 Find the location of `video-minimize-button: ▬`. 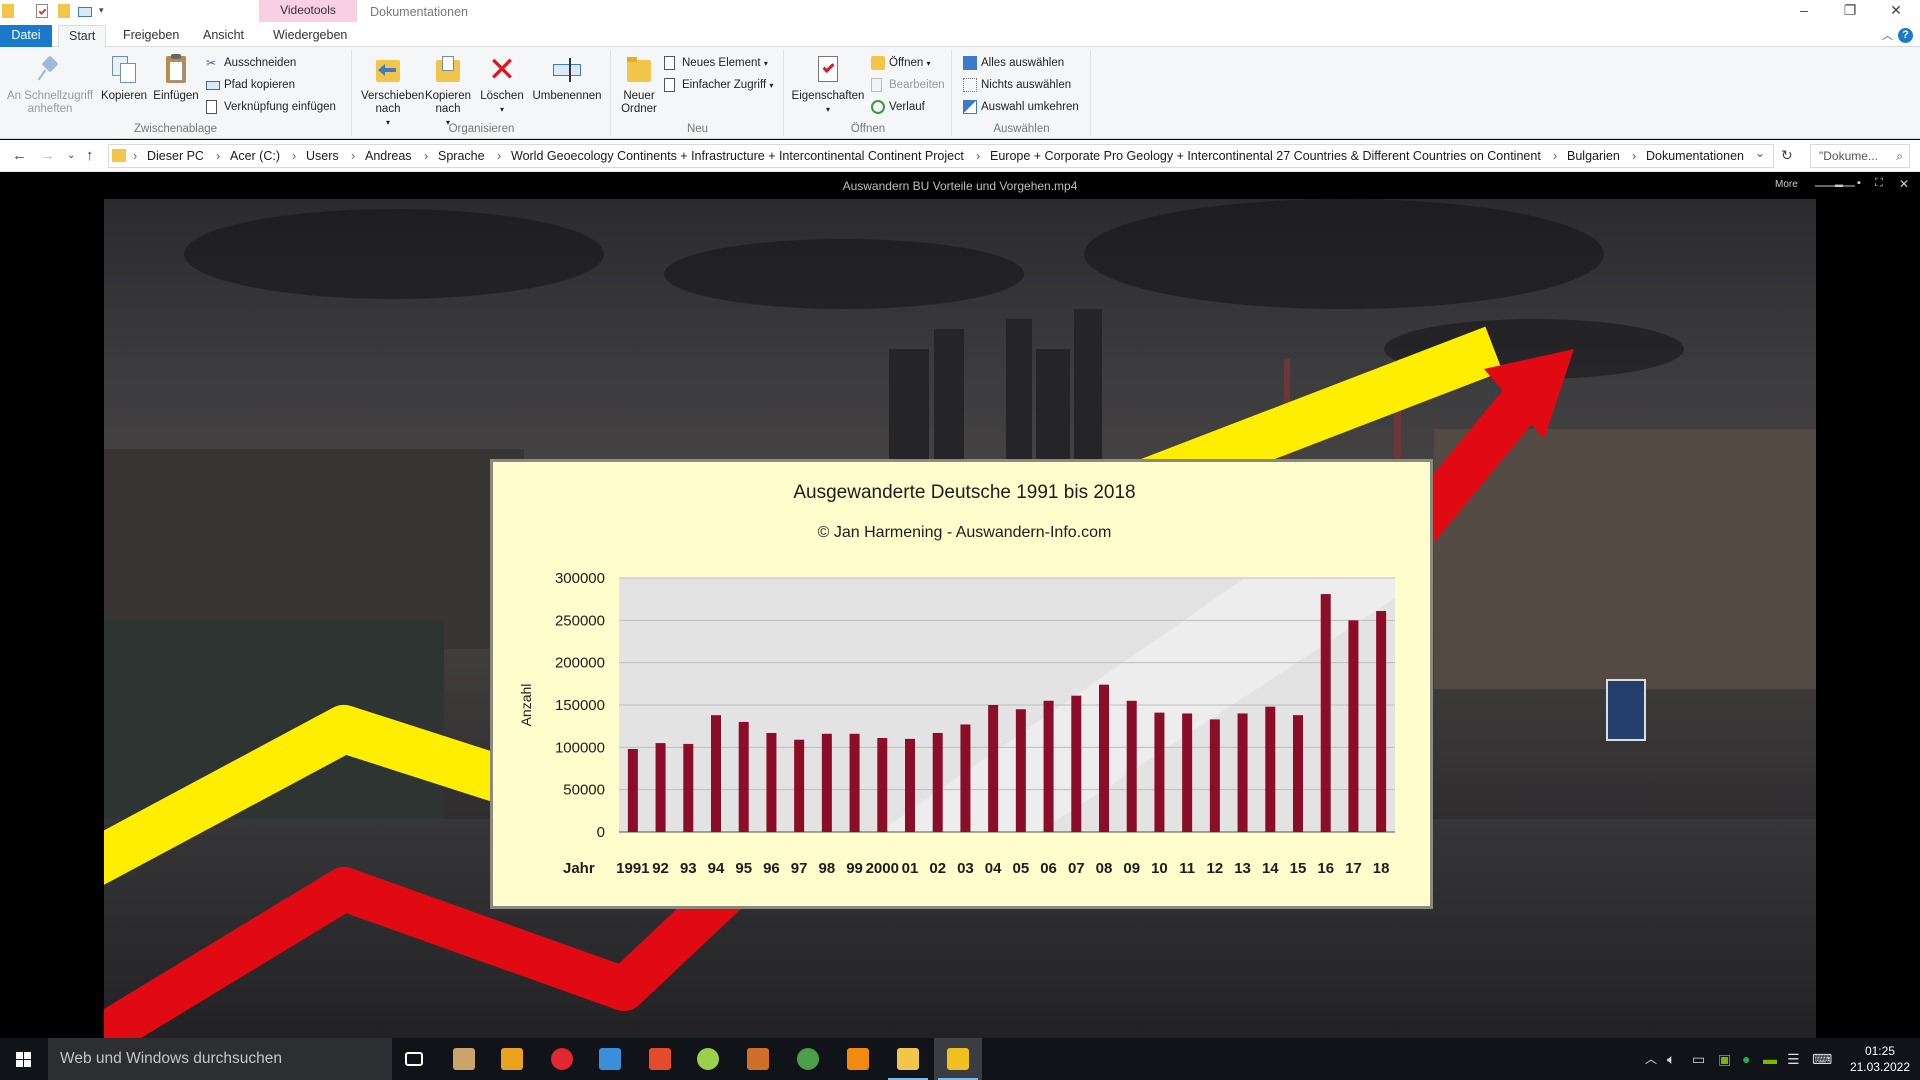

video-minimize-button: ▬ is located at coordinates (1839, 184).